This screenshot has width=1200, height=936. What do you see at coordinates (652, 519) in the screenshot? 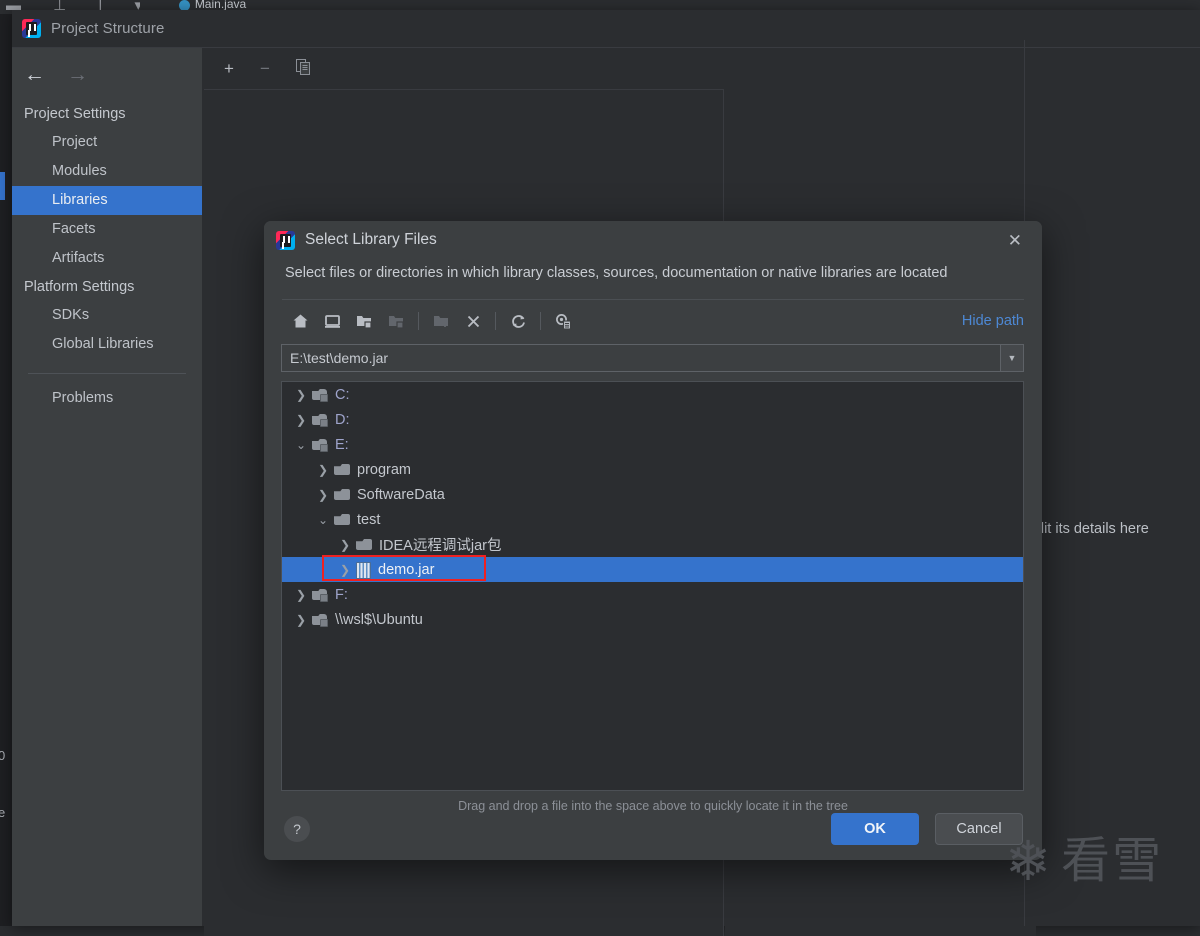
I see `tree-row: ⌄ test` at bounding box center [652, 519].